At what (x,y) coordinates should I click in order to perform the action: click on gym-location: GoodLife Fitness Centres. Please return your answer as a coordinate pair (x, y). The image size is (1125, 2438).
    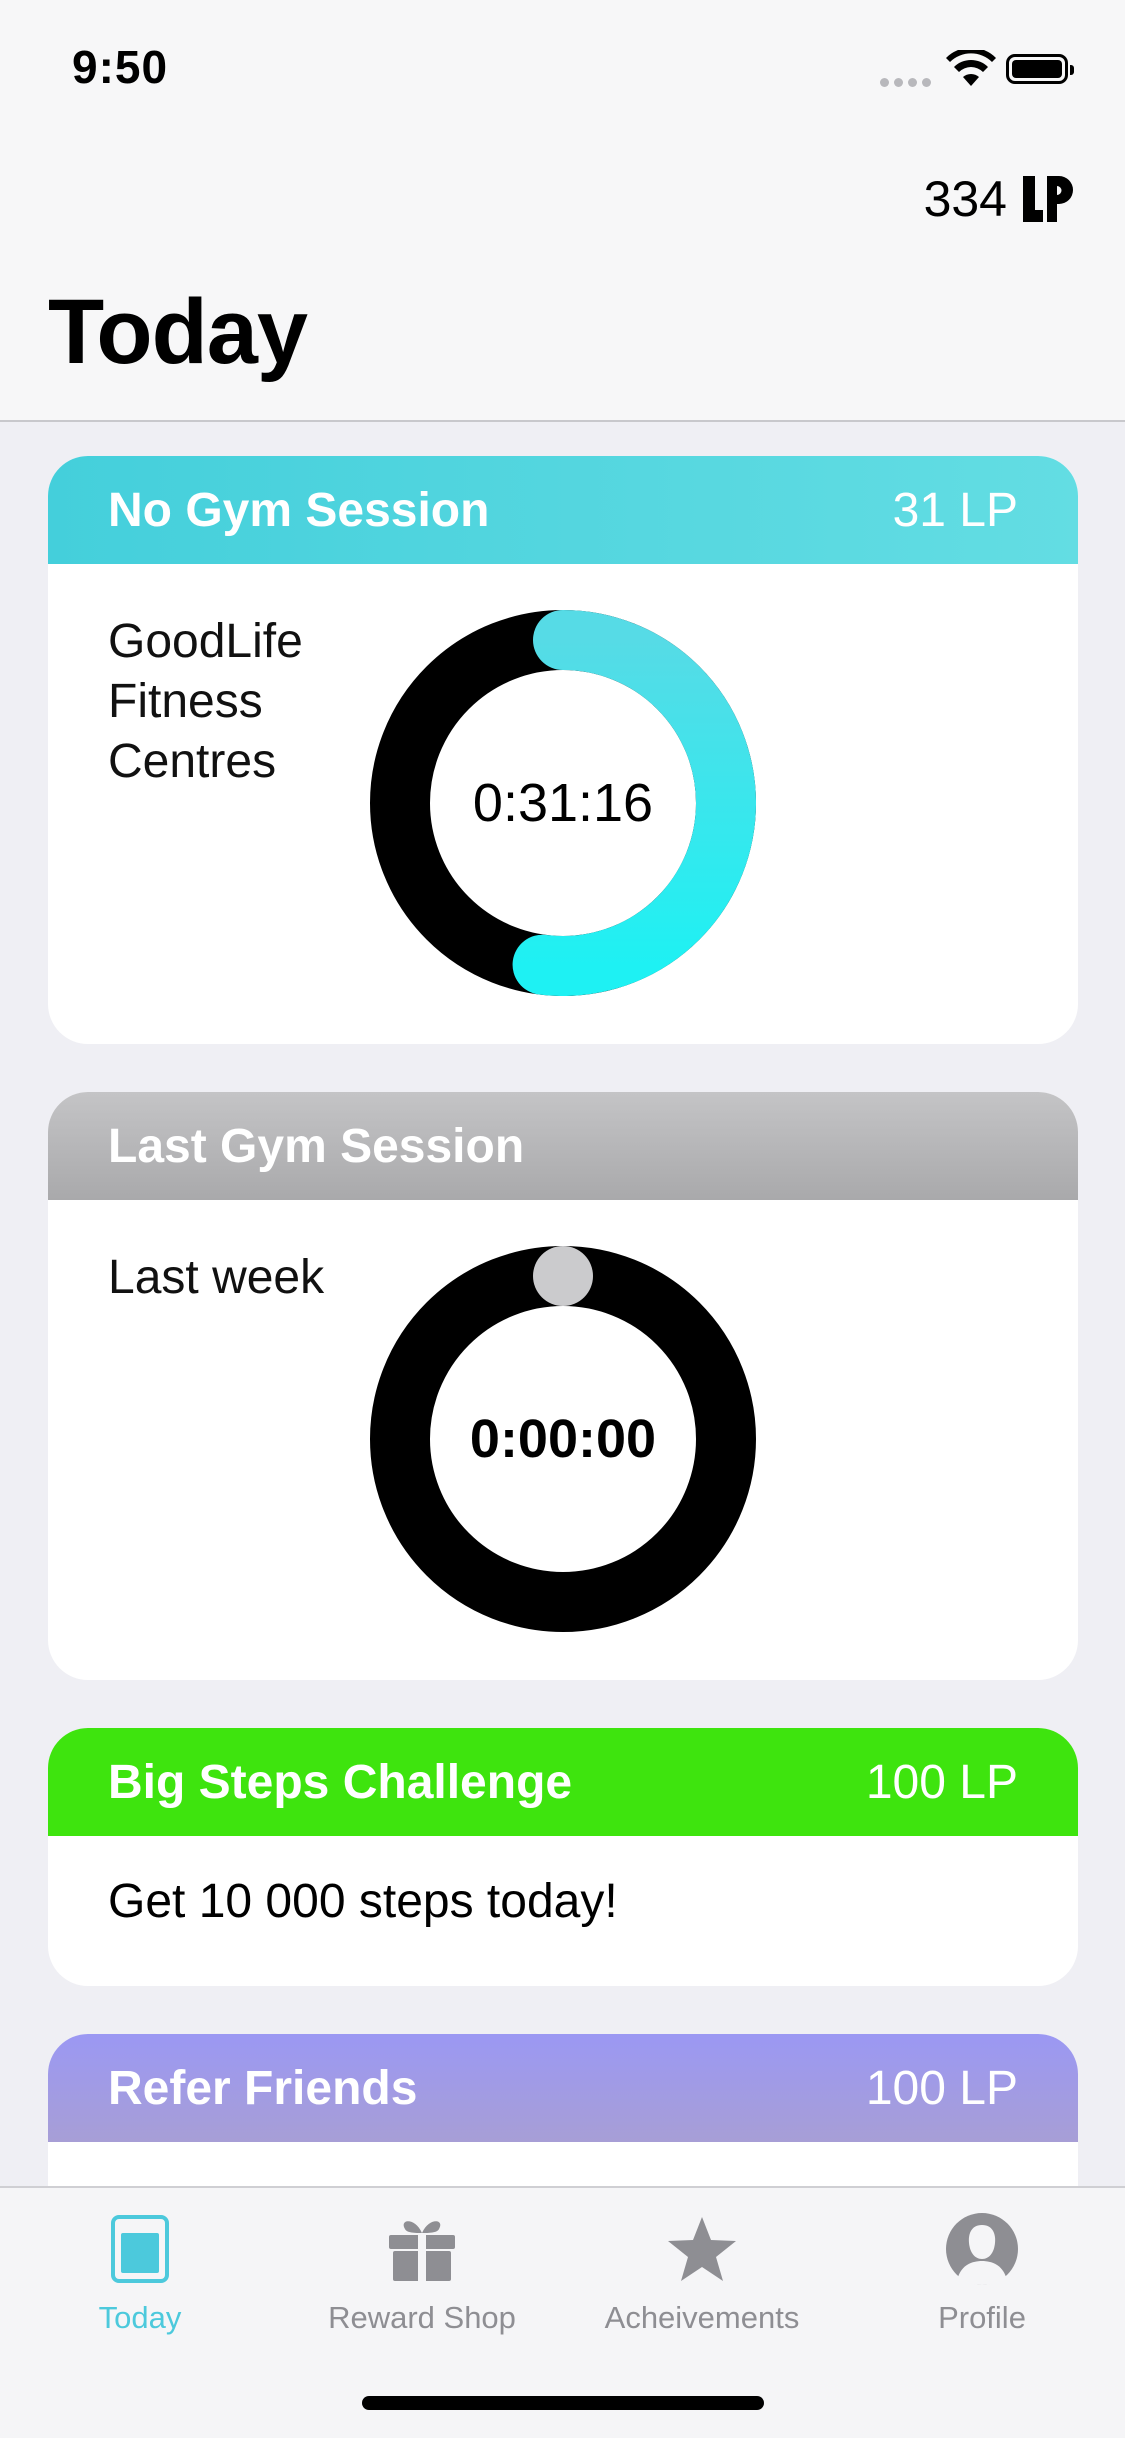
    Looking at the image, I should click on (205, 702).